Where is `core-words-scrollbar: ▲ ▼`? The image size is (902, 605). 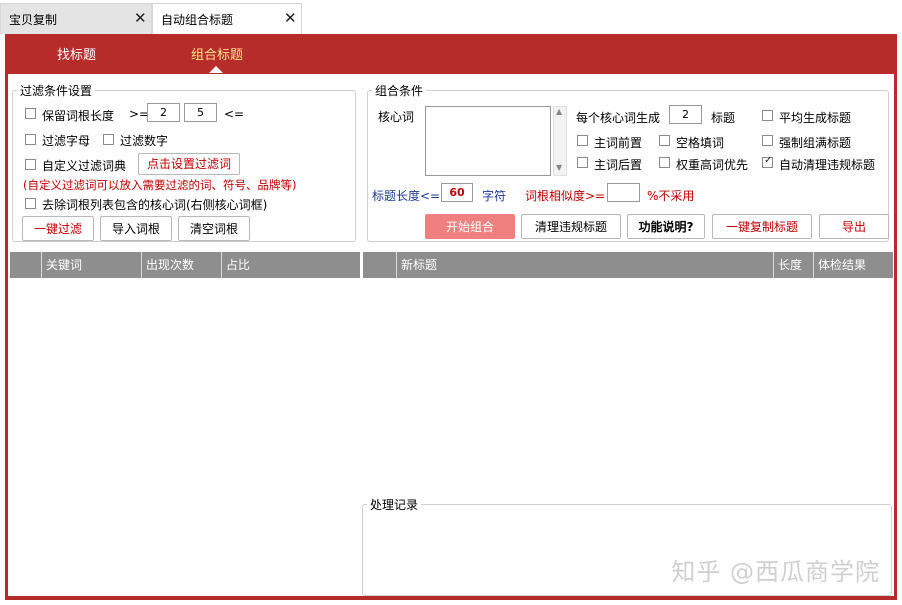
core-words-scrollbar: ▲ ▼ is located at coordinates (560, 141).